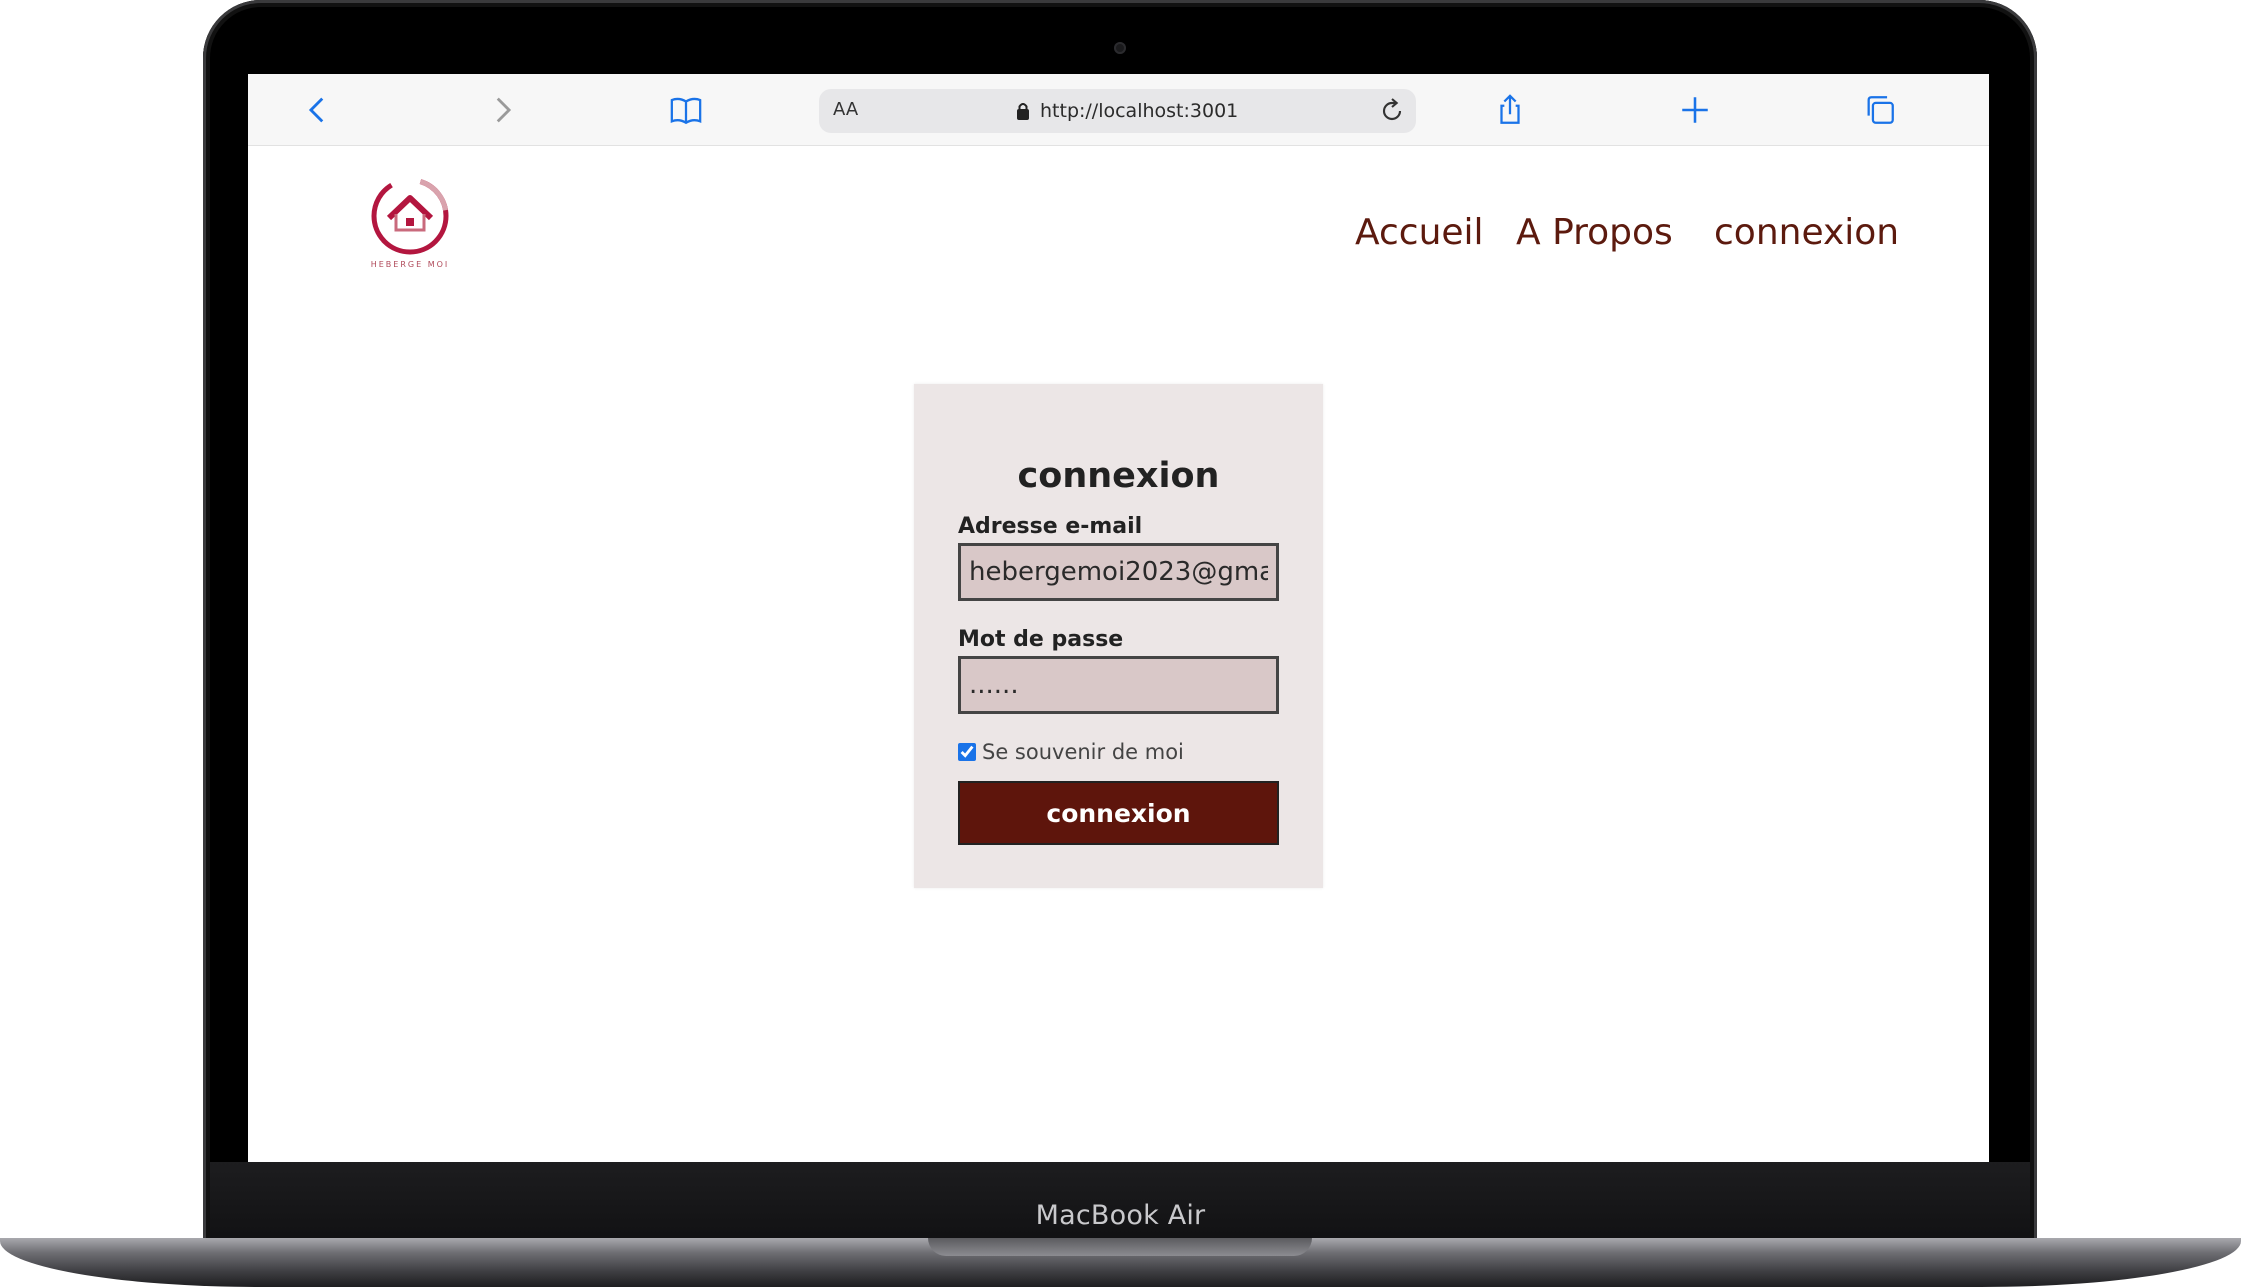 Image resolution: width=2241 pixels, height=1287 pixels. What do you see at coordinates (1139, 111) in the screenshot?
I see `url-text: http://localhost:3001` at bounding box center [1139, 111].